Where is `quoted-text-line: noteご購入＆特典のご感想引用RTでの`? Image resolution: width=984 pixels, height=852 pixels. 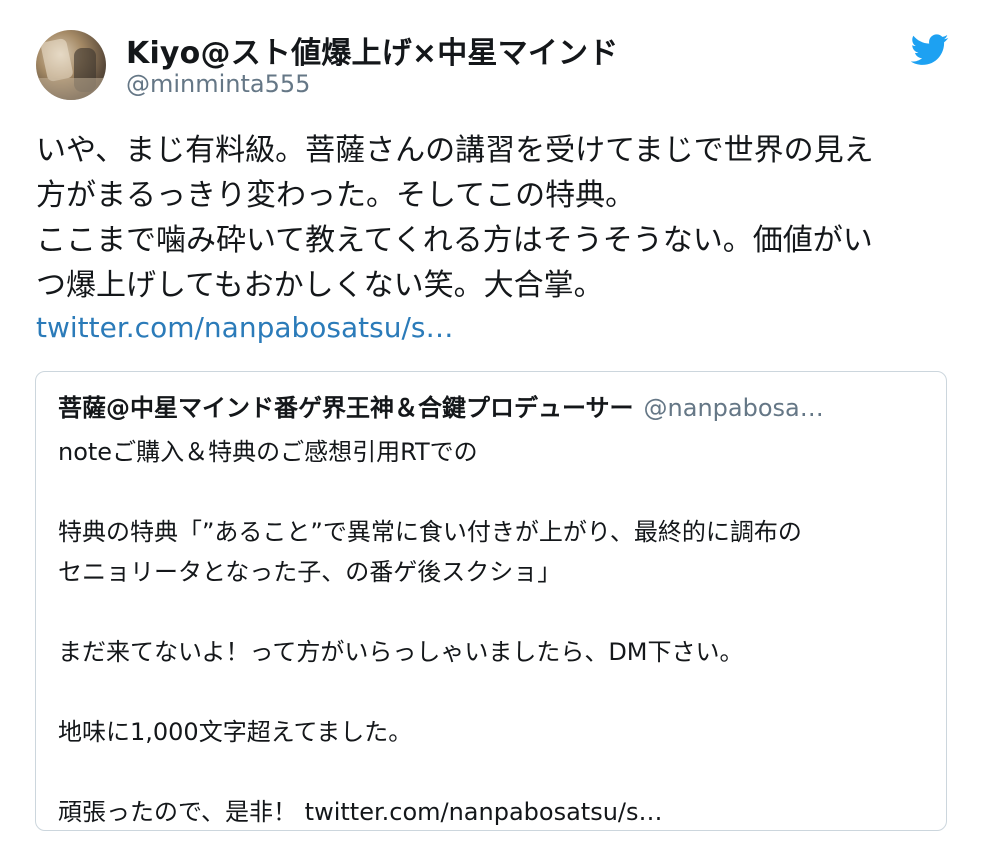
quoted-text-line: noteご購入＆特典のご感想引用RTでの is located at coordinates (268, 452).